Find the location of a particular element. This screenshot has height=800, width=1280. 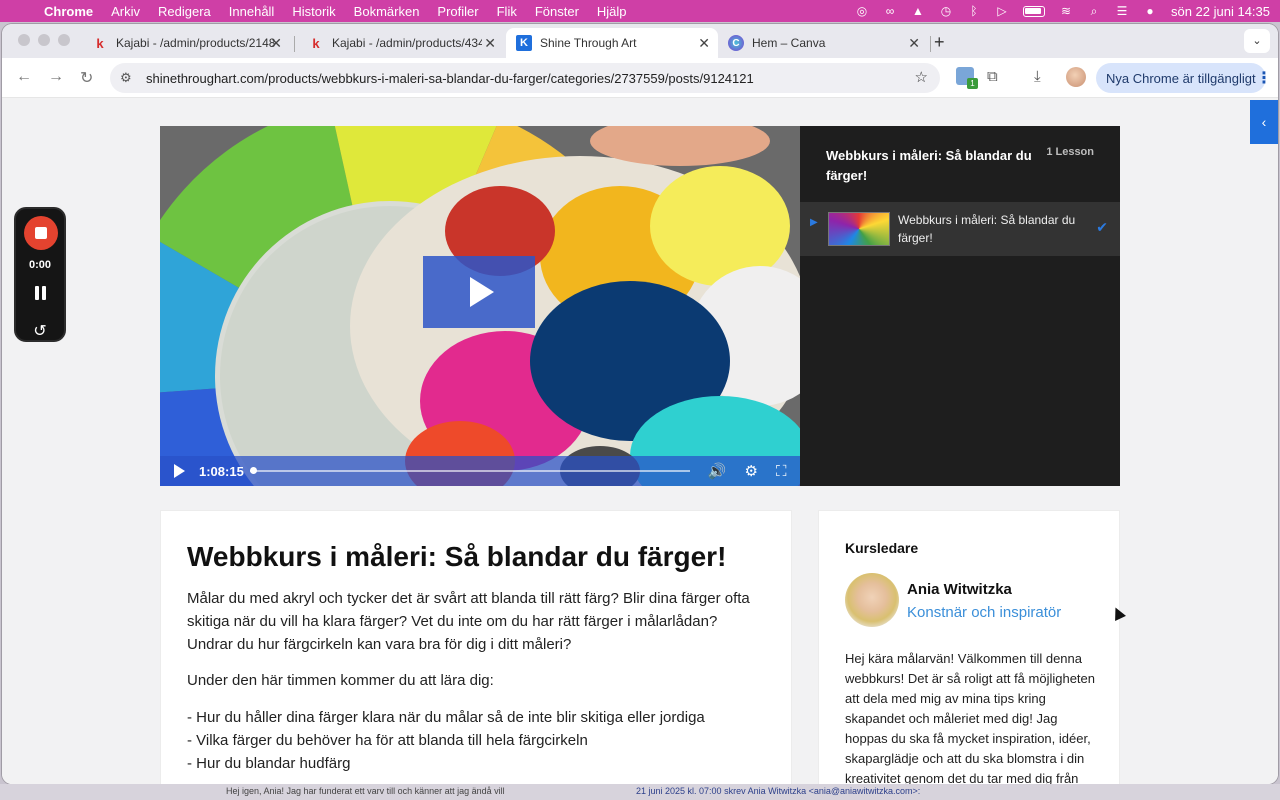

menu-bokmarken: Bokmärken is located at coordinates (387, 11).